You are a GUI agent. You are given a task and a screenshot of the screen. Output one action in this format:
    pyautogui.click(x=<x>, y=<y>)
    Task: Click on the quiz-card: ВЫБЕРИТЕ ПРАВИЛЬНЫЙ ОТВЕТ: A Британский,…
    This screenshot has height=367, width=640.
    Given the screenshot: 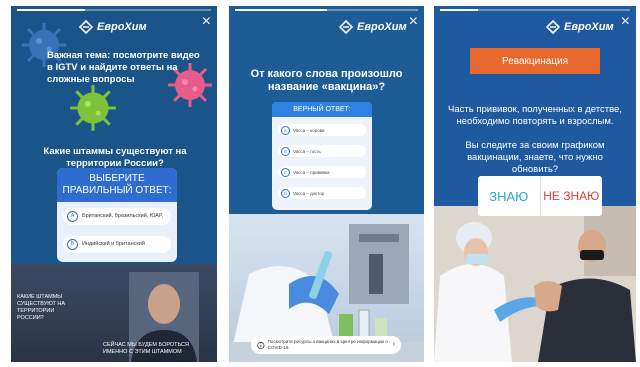 What is the action you would take?
    pyautogui.click(x=117, y=215)
    